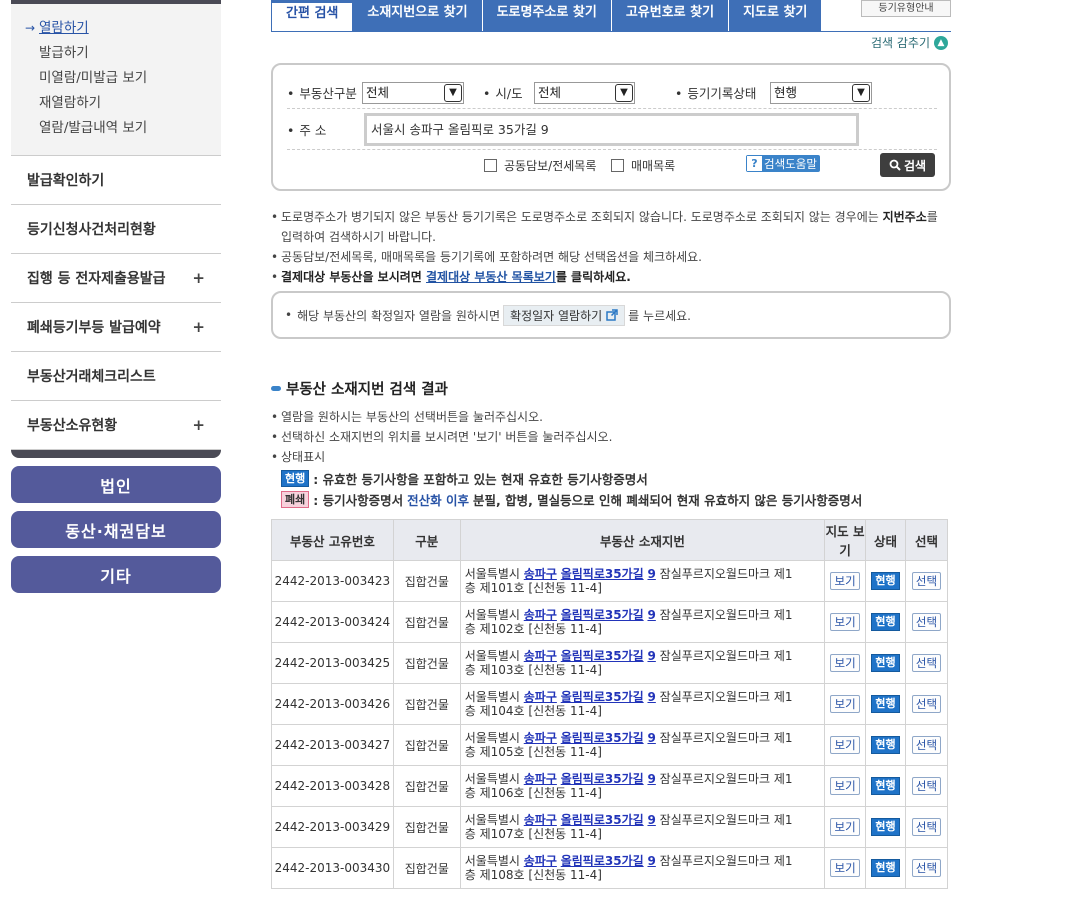  What do you see at coordinates (116, 327) in the screenshot?
I see `sidebar-item-closed-reservation: 폐쇄등기부등 발급예약 +` at bounding box center [116, 327].